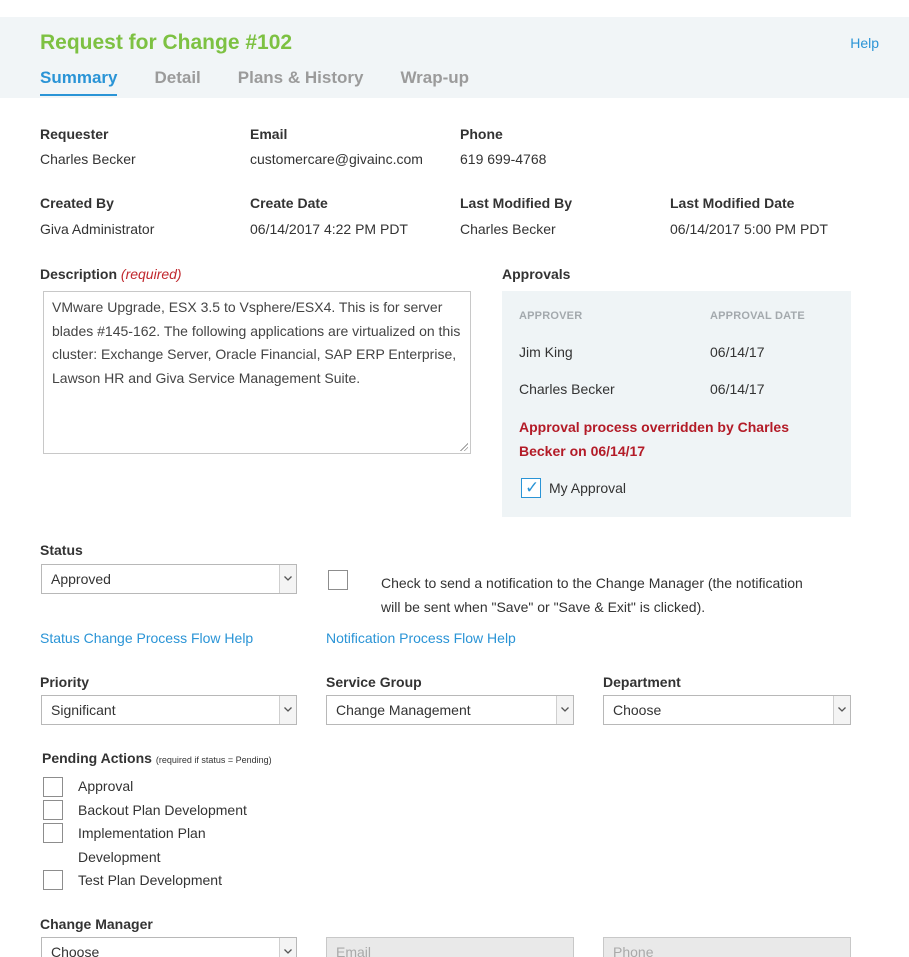  What do you see at coordinates (403, 710) in the screenshot?
I see `service-group-selected-value: Change Management` at bounding box center [403, 710].